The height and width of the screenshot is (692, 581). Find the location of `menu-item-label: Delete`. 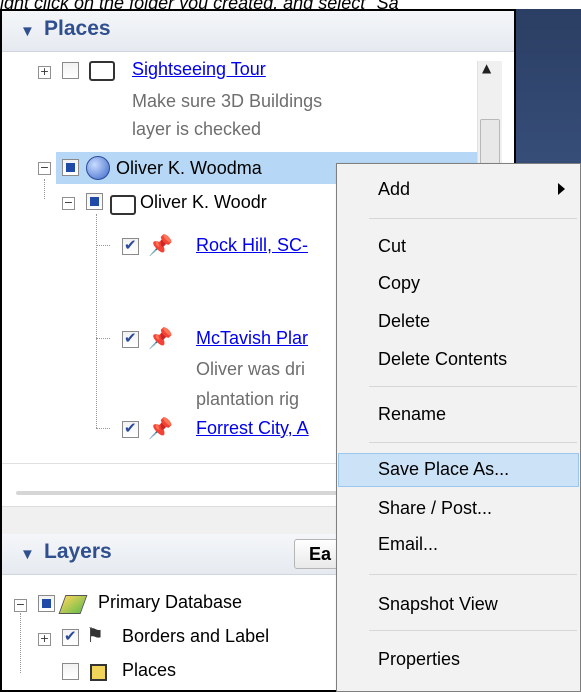

menu-item-label: Delete is located at coordinates (404, 321).